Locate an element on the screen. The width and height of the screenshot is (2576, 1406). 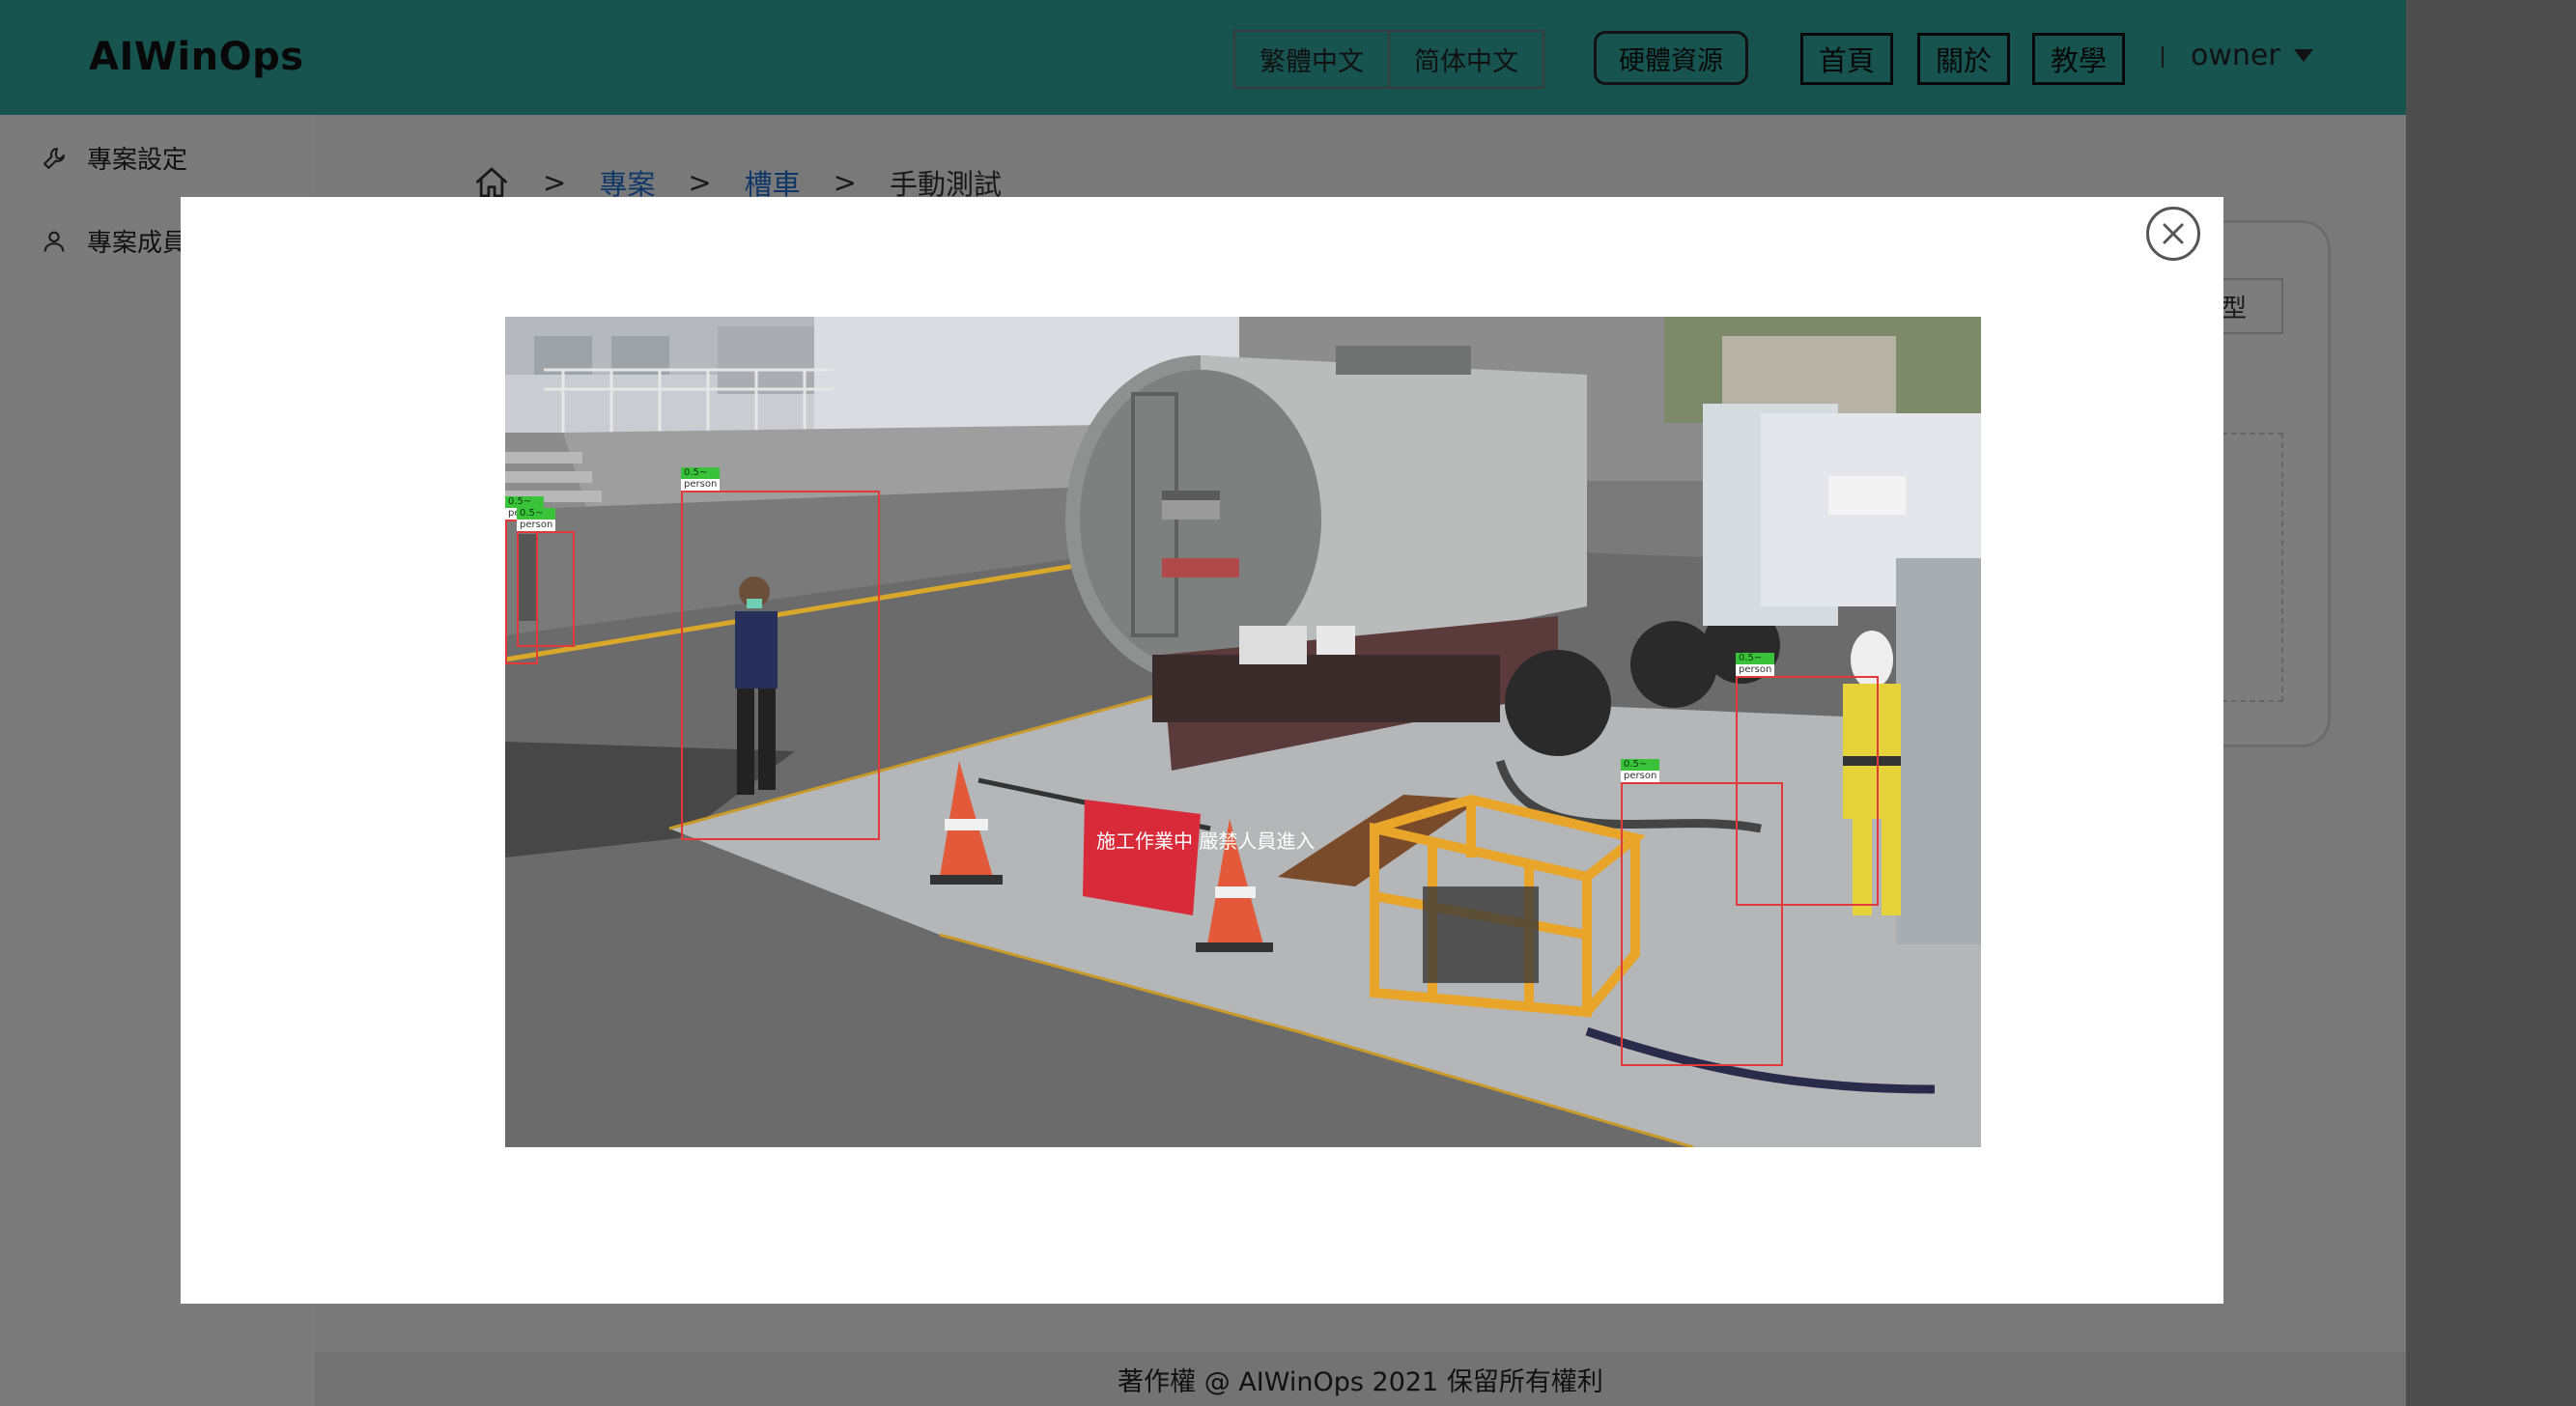
sign-text: 施工作業中 嚴禁人員進入 is located at coordinates (1205, 842).